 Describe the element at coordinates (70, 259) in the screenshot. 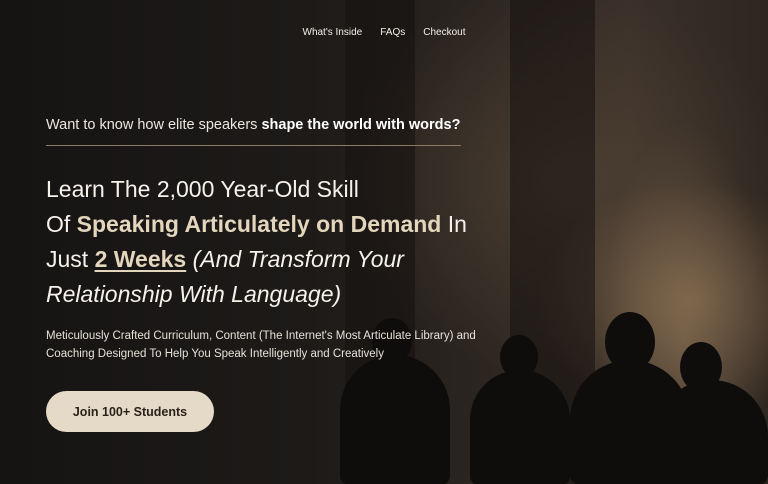

I see `headline-line-3-prefix: Just` at that location.